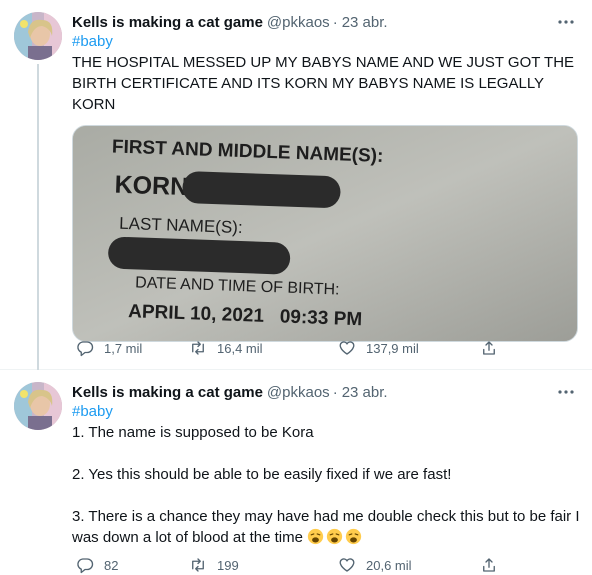 This screenshot has height=575, width=592. What do you see at coordinates (111, 565) in the screenshot?
I see `reply-count: 82` at bounding box center [111, 565].